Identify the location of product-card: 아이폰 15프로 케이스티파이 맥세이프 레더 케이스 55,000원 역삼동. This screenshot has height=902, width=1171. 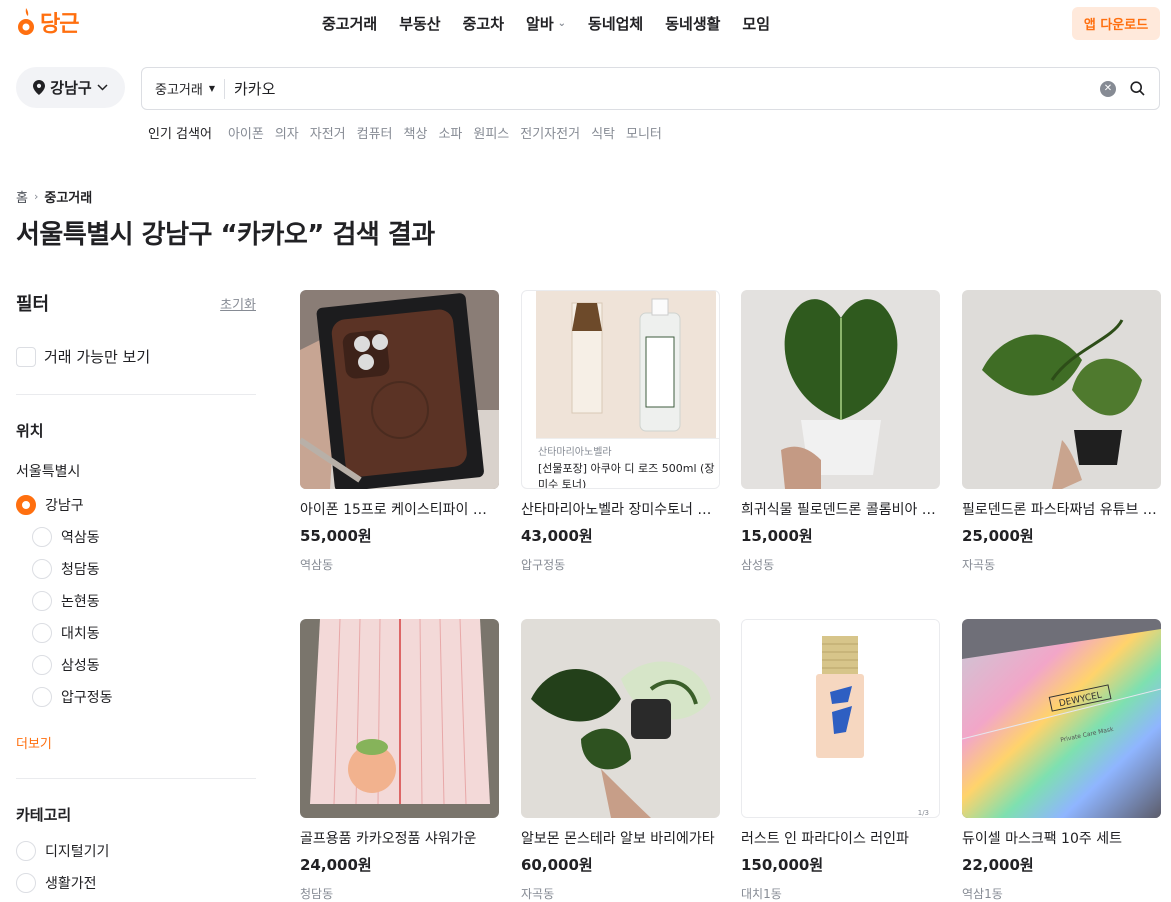
(399, 431).